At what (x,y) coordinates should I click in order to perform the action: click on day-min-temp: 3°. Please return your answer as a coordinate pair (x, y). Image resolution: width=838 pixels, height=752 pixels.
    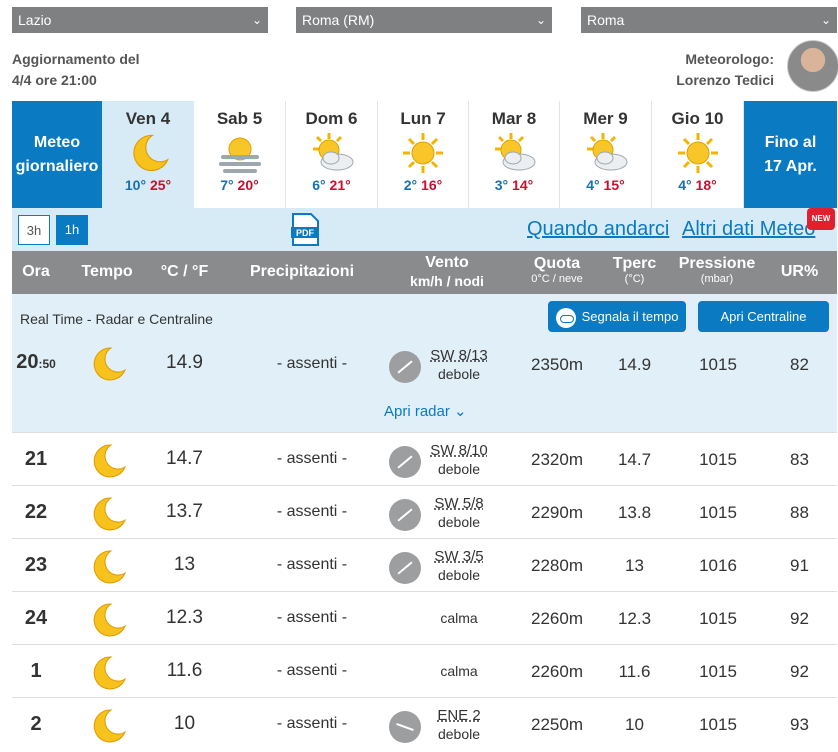
    Looking at the image, I should click on (501, 185).